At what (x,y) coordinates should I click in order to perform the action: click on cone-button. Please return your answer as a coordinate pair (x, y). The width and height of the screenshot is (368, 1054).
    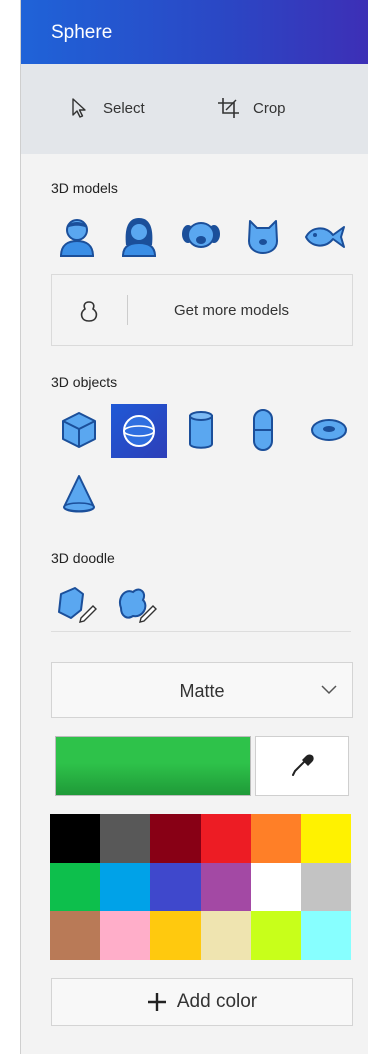
    Looking at the image, I should click on (79, 494).